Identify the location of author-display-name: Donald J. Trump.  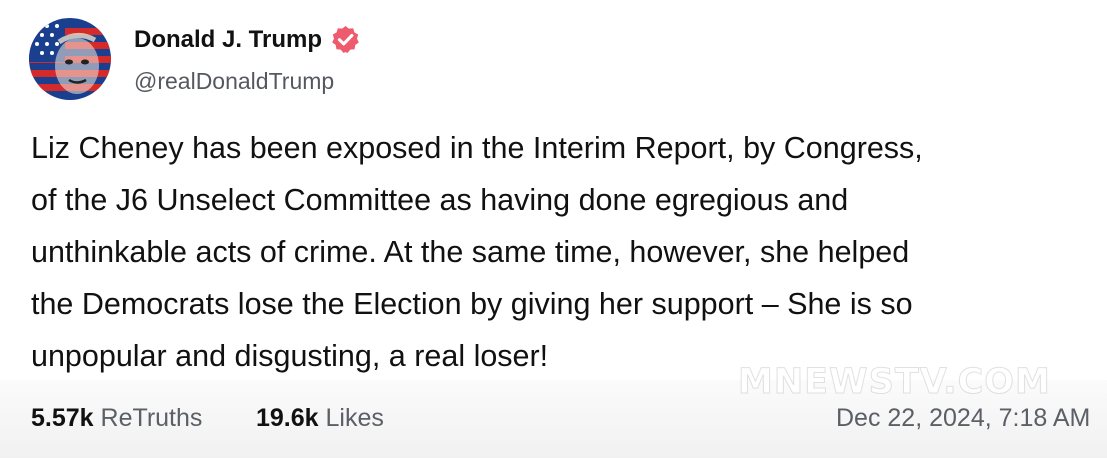
(228, 40).